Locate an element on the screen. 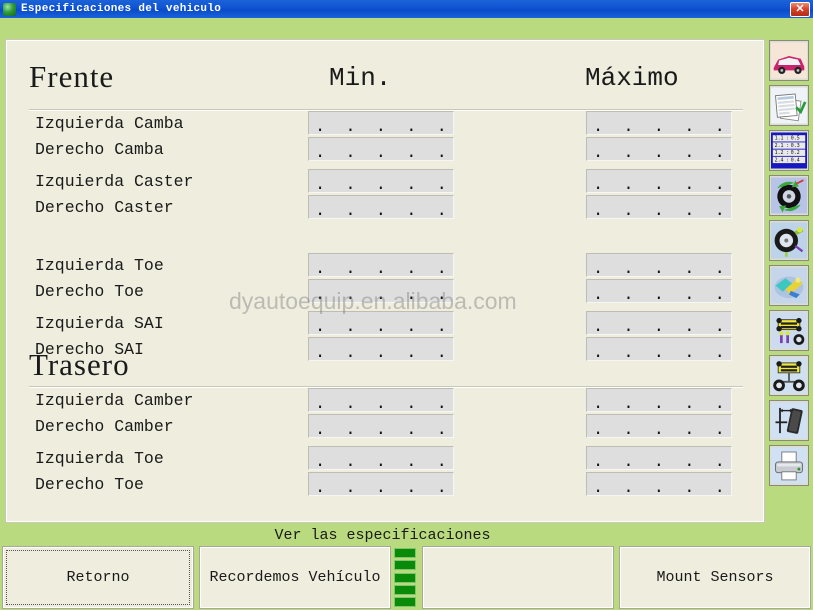  field-max-front-4: . . . . . is located at coordinates (659, 265).